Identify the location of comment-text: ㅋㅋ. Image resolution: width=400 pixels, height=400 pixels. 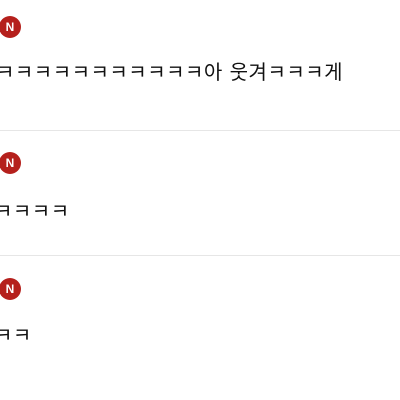
(16, 335).